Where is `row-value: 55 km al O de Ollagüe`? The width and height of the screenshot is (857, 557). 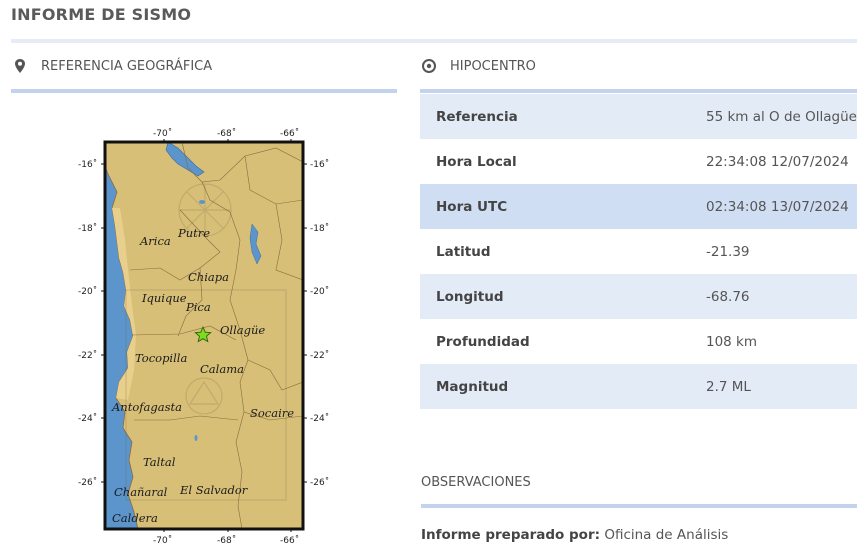 row-value: 55 km al O de Ollagüe is located at coordinates (781, 116).